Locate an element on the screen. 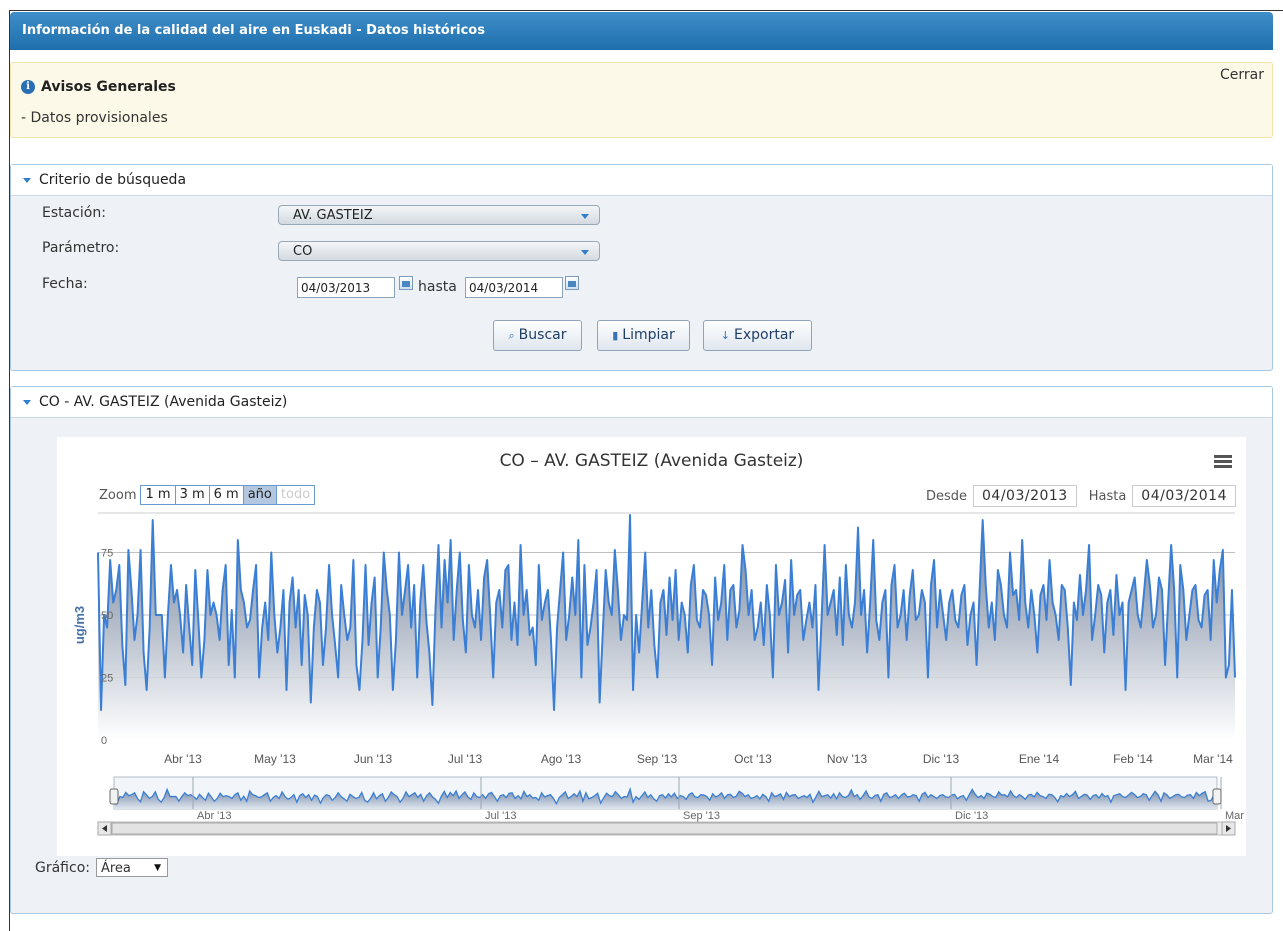 The height and width of the screenshot is (931, 1283). chart-type-row: Gráfico: Área is located at coordinates (101, 868).